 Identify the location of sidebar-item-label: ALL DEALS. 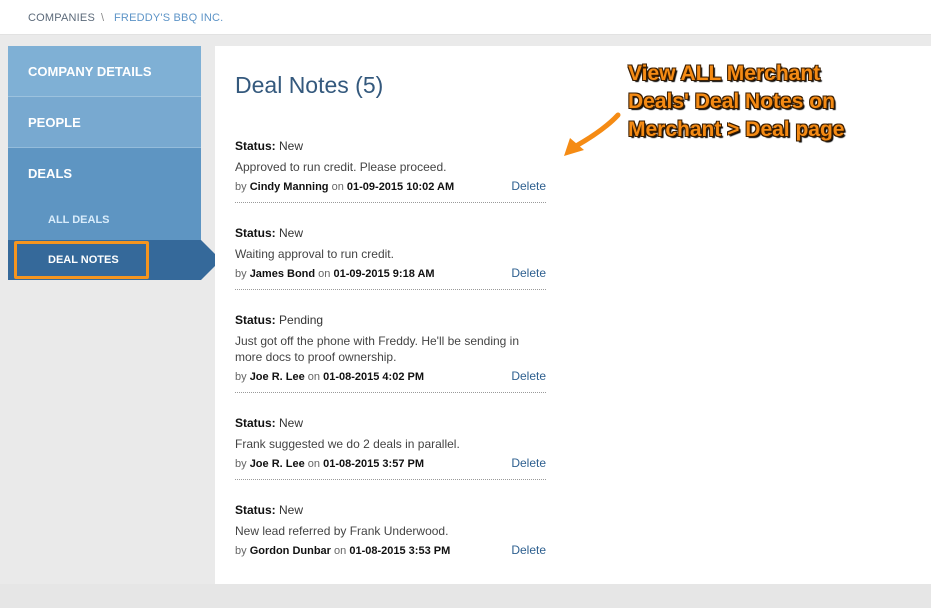
(79, 220).